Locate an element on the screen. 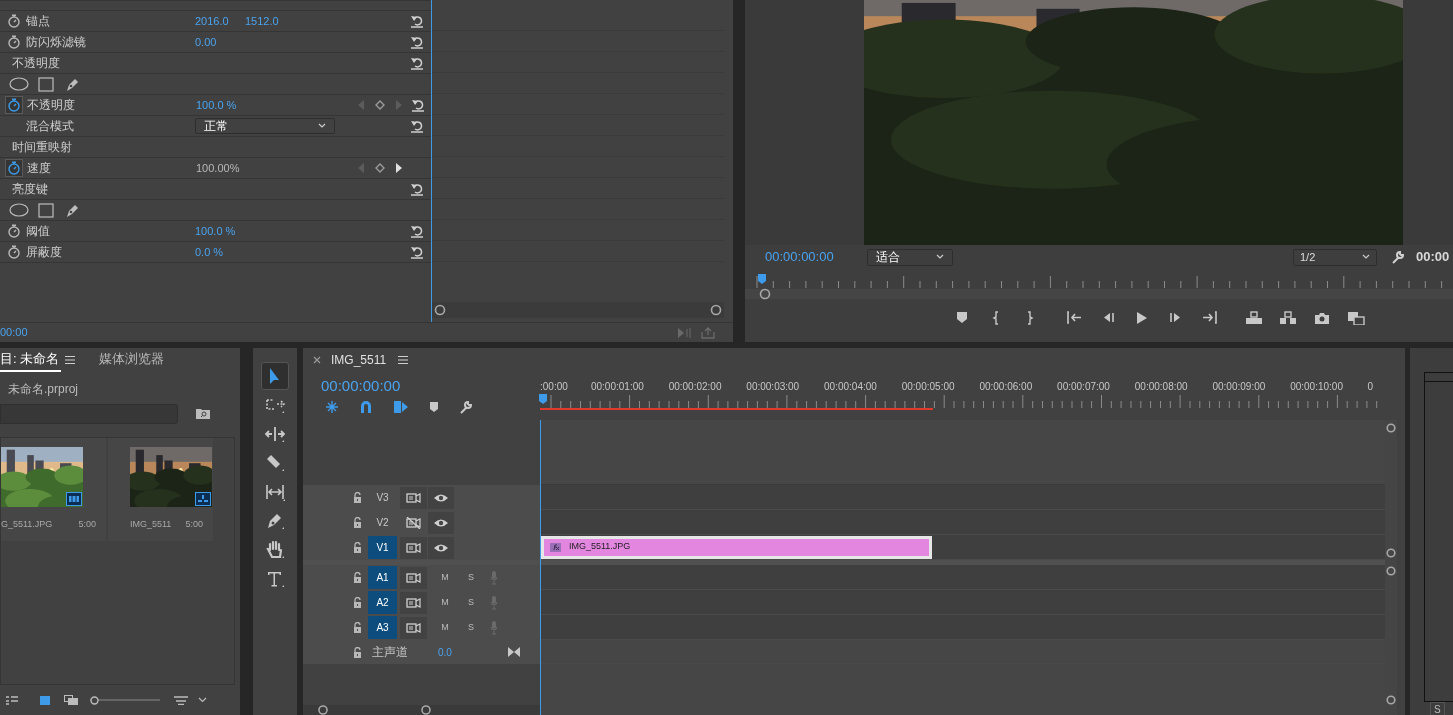  play-button is located at coordinates (1142, 318).